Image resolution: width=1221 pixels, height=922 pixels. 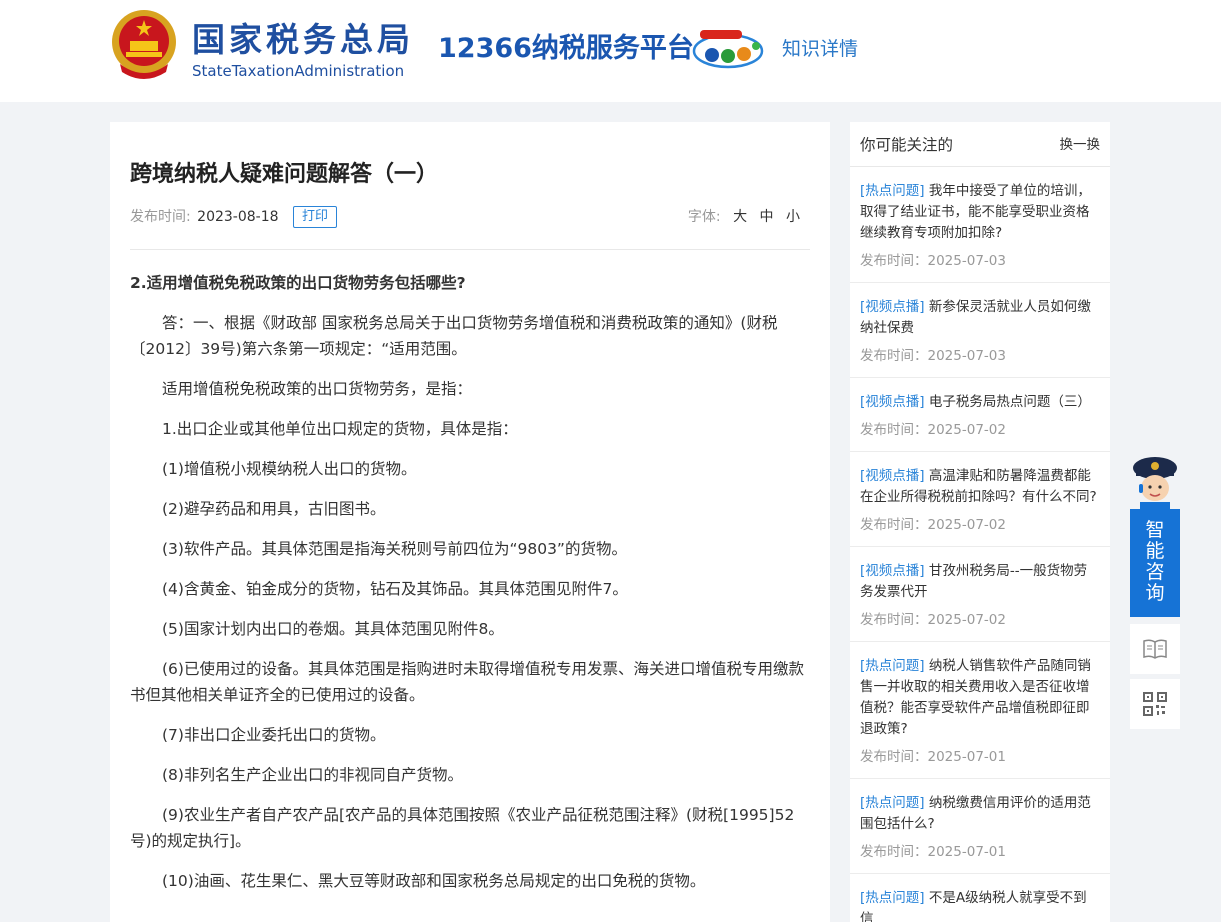 What do you see at coordinates (470, 249) in the screenshot?
I see `divider` at bounding box center [470, 249].